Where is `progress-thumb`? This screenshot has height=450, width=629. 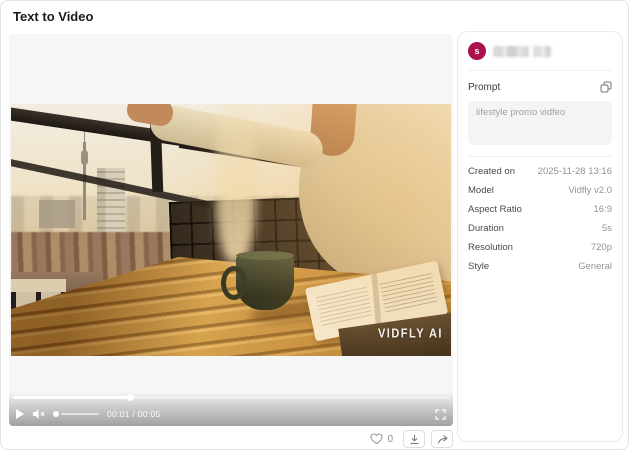 progress-thumb is located at coordinates (130, 397).